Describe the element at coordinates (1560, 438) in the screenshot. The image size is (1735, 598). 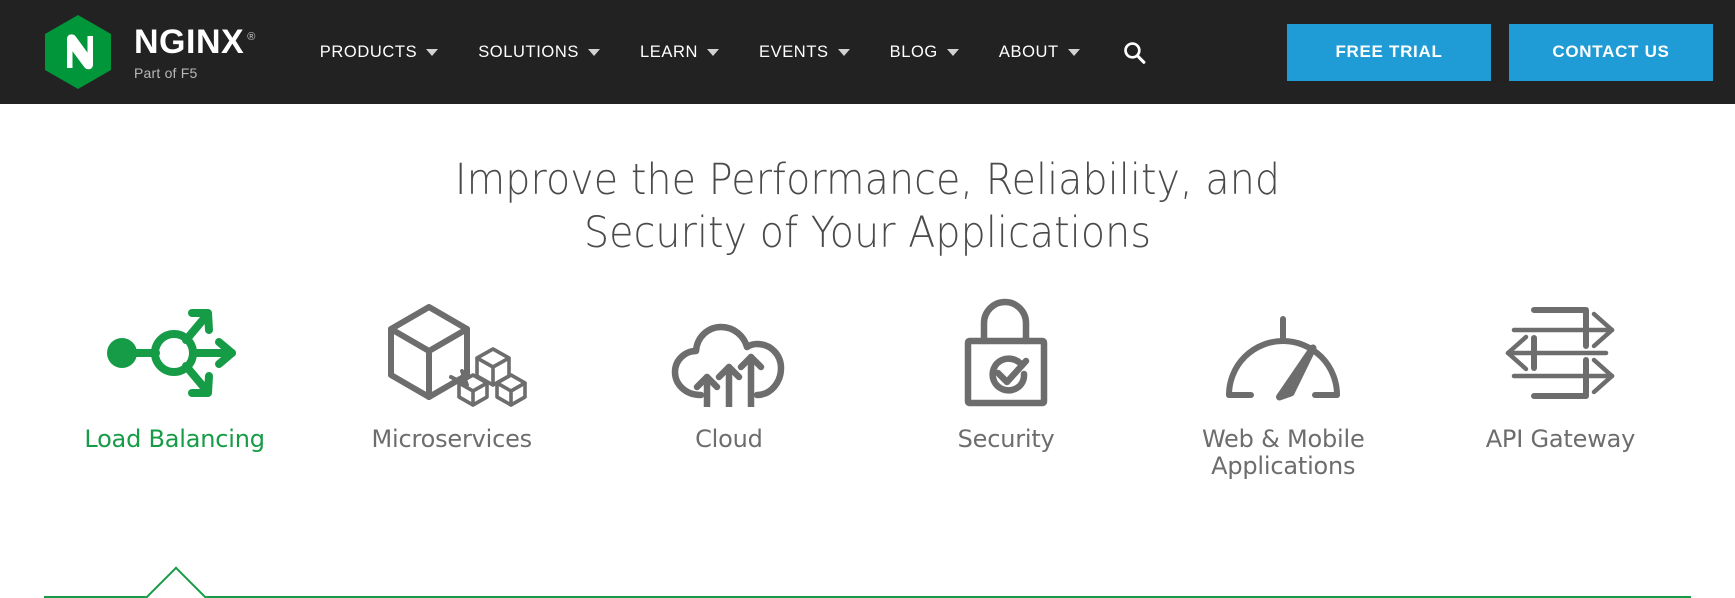
I see `tab-label: API Gateway` at that location.